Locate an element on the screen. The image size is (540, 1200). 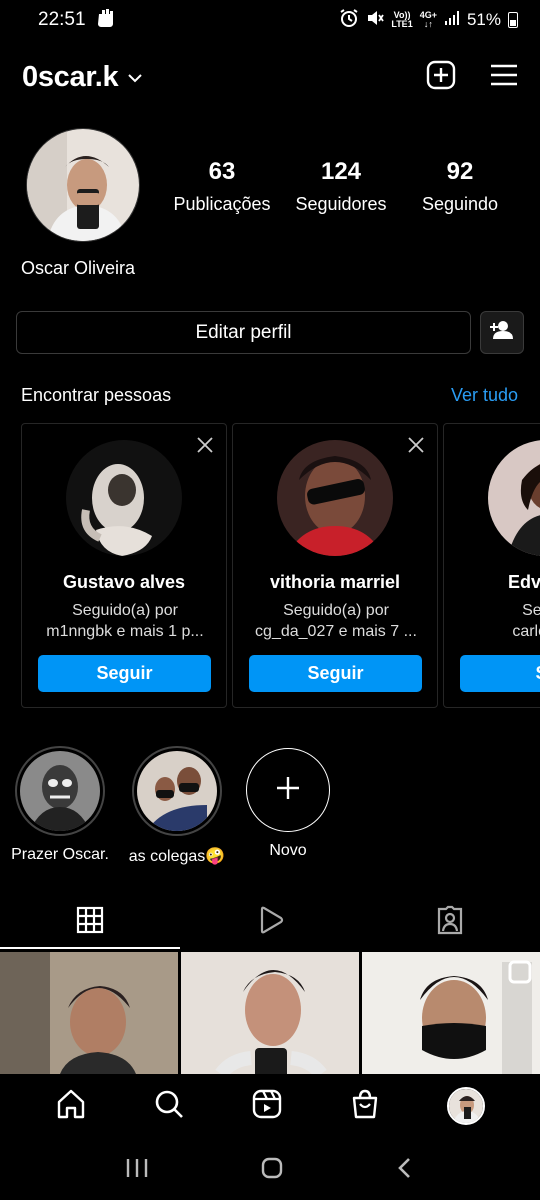
tab-tagged is located at coordinates (450, 922).